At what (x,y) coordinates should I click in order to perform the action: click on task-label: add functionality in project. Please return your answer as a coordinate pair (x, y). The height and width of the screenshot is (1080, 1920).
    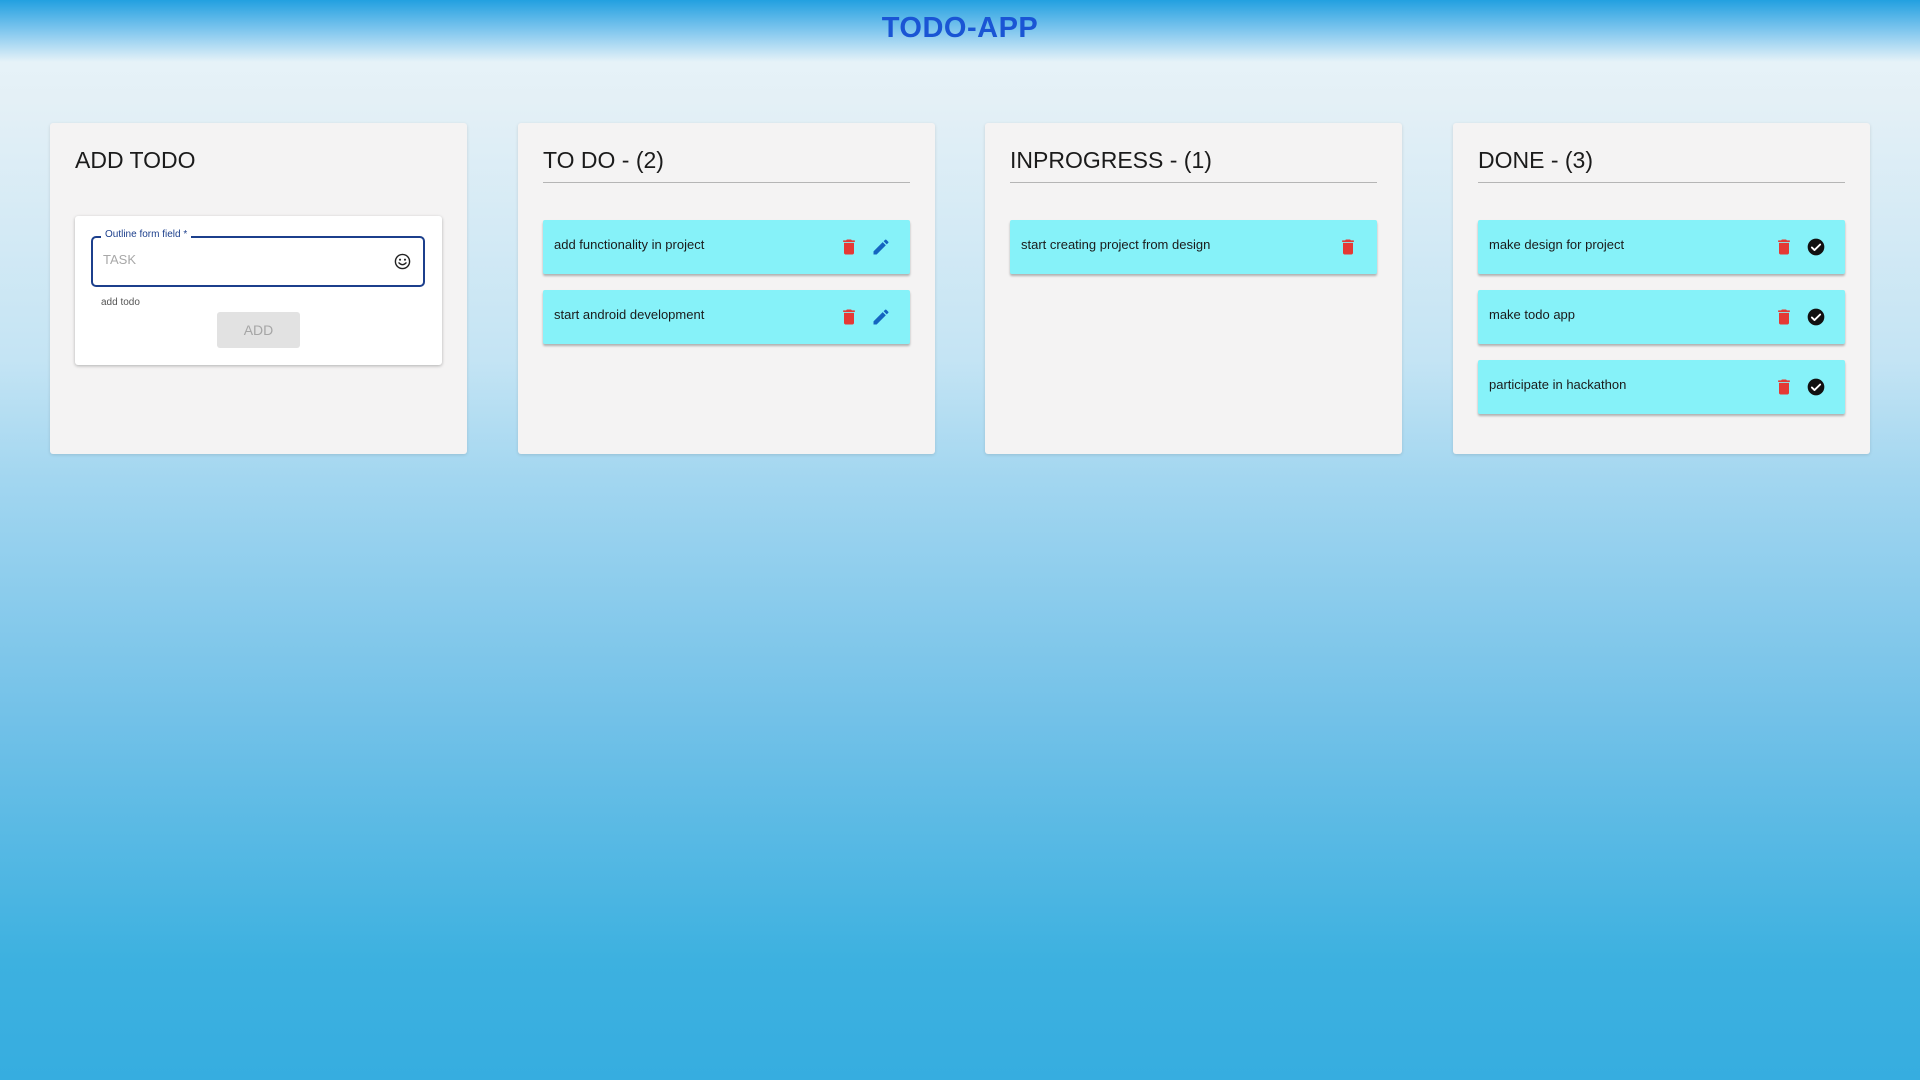
    Looking at the image, I should click on (629, 244).